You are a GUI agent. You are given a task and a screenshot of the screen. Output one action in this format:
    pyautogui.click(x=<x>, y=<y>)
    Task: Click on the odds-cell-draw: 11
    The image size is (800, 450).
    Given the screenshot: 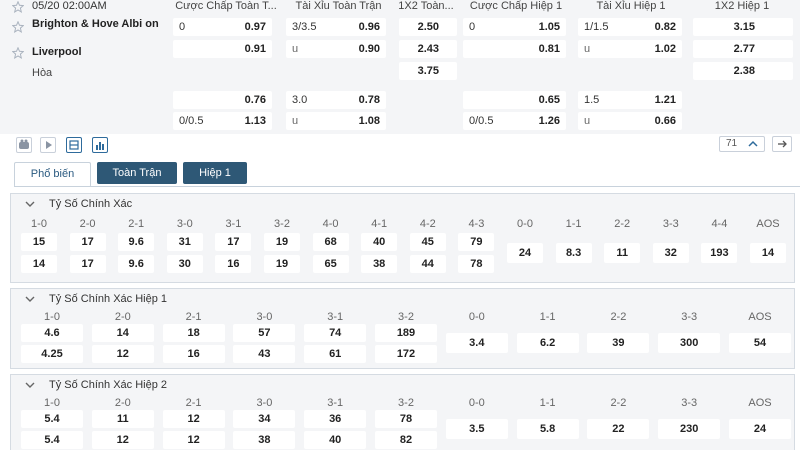 What is the action you would take?
    pyautogui.click(x=622, y=253)
    